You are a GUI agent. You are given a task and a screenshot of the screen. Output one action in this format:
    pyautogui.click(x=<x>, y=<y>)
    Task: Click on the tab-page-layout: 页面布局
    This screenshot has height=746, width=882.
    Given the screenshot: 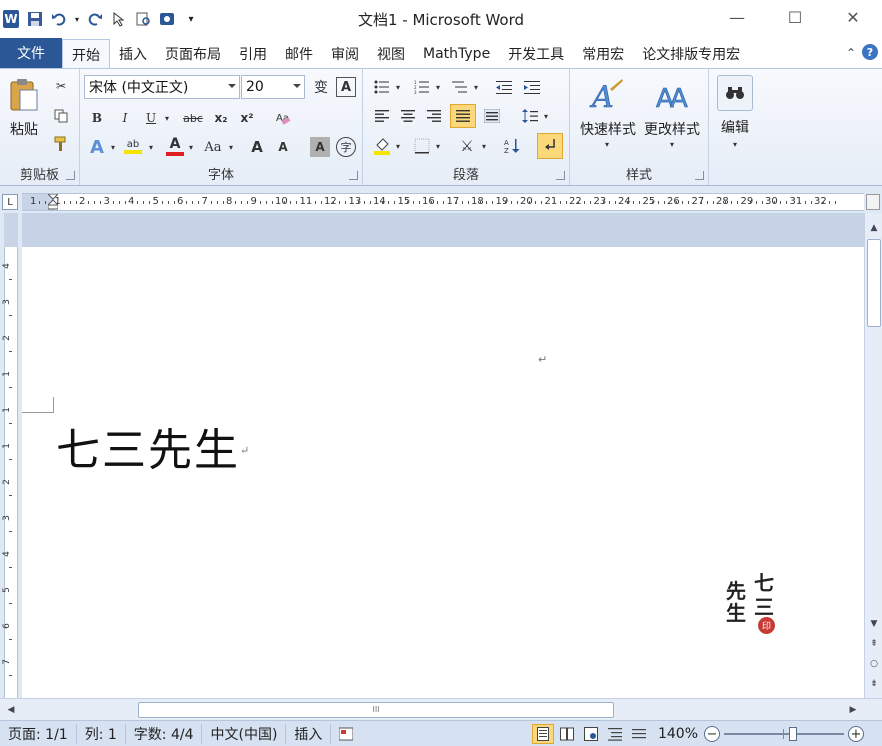 What is the action you would take?
    pyautogui.click(x=193, y=54)
    